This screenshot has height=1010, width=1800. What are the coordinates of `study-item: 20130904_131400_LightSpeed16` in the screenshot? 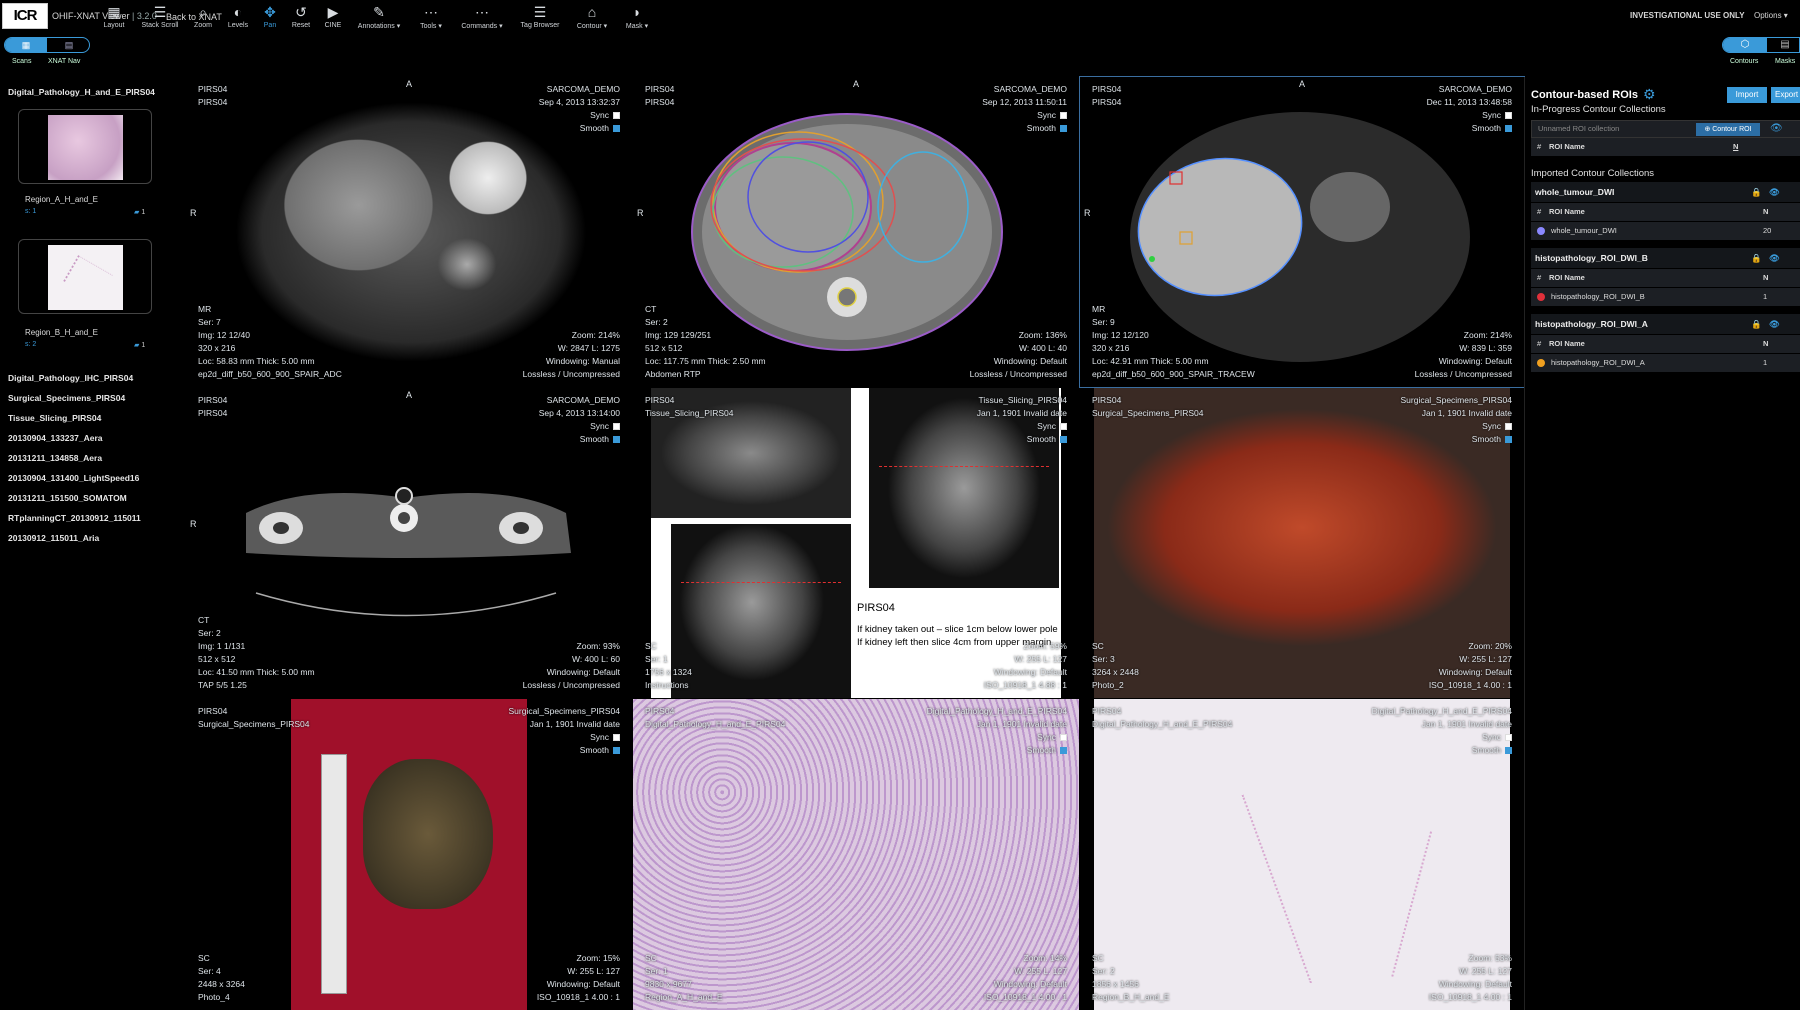 It's located at (73, 478).